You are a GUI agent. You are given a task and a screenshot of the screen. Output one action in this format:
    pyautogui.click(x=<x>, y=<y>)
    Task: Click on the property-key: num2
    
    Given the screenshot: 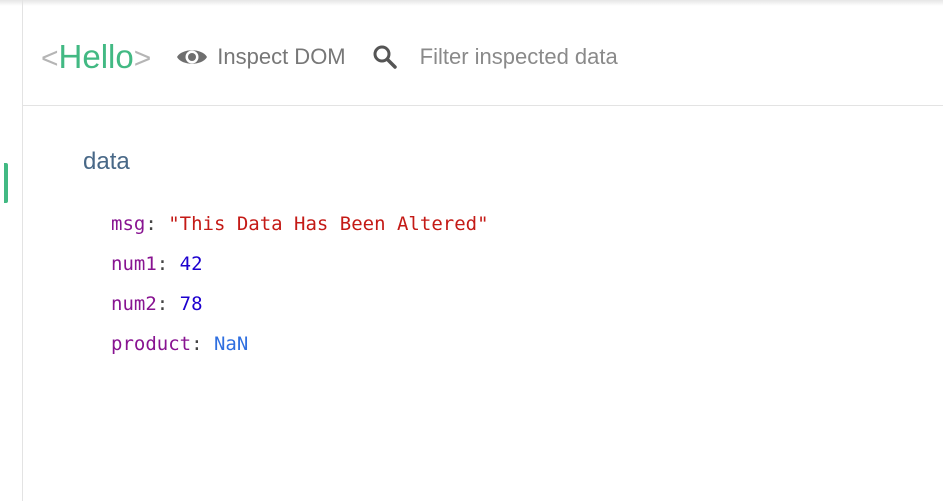 What is the action you would take?
    pyautogui.click(x=134, y=304)
    